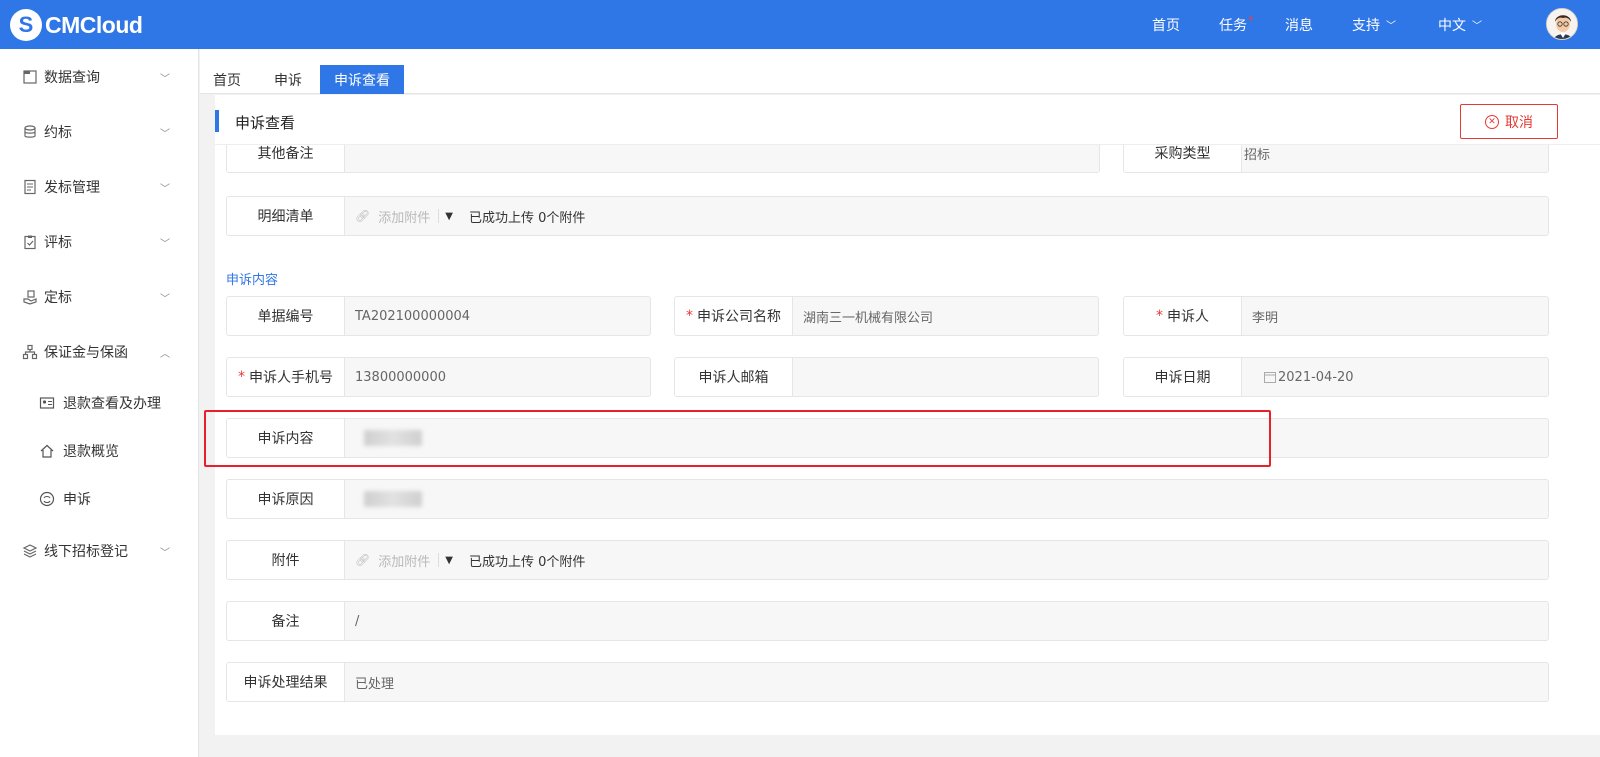  I want to click on result-value: 已处理, so click(375, 684).